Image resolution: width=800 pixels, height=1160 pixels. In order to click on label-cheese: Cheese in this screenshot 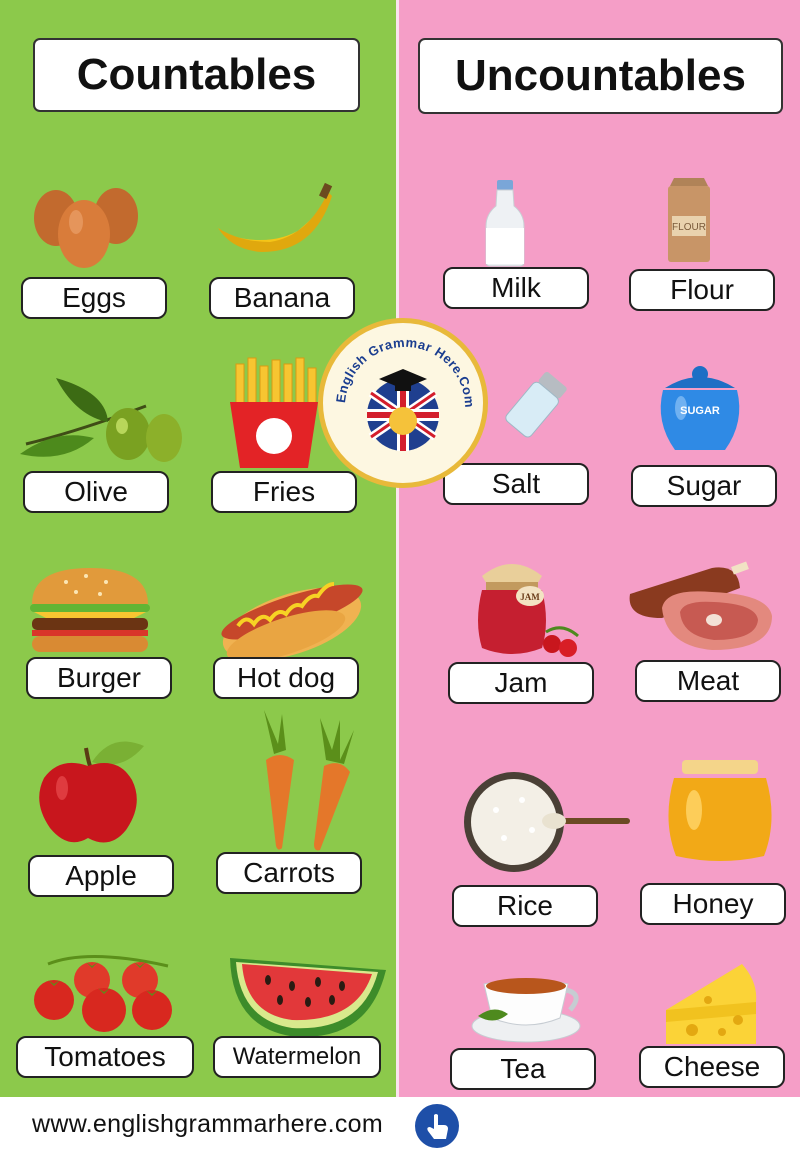, I will do `click(712, 1067)`.